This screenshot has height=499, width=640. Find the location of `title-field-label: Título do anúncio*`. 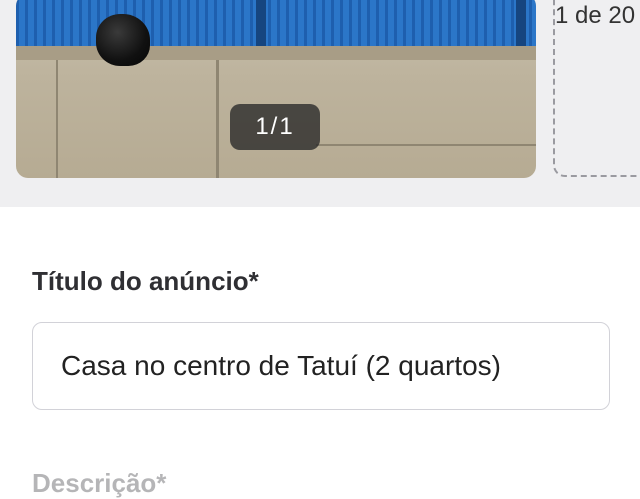

title-field-label: Título do anúncio* is located at coordinates (145, 281).